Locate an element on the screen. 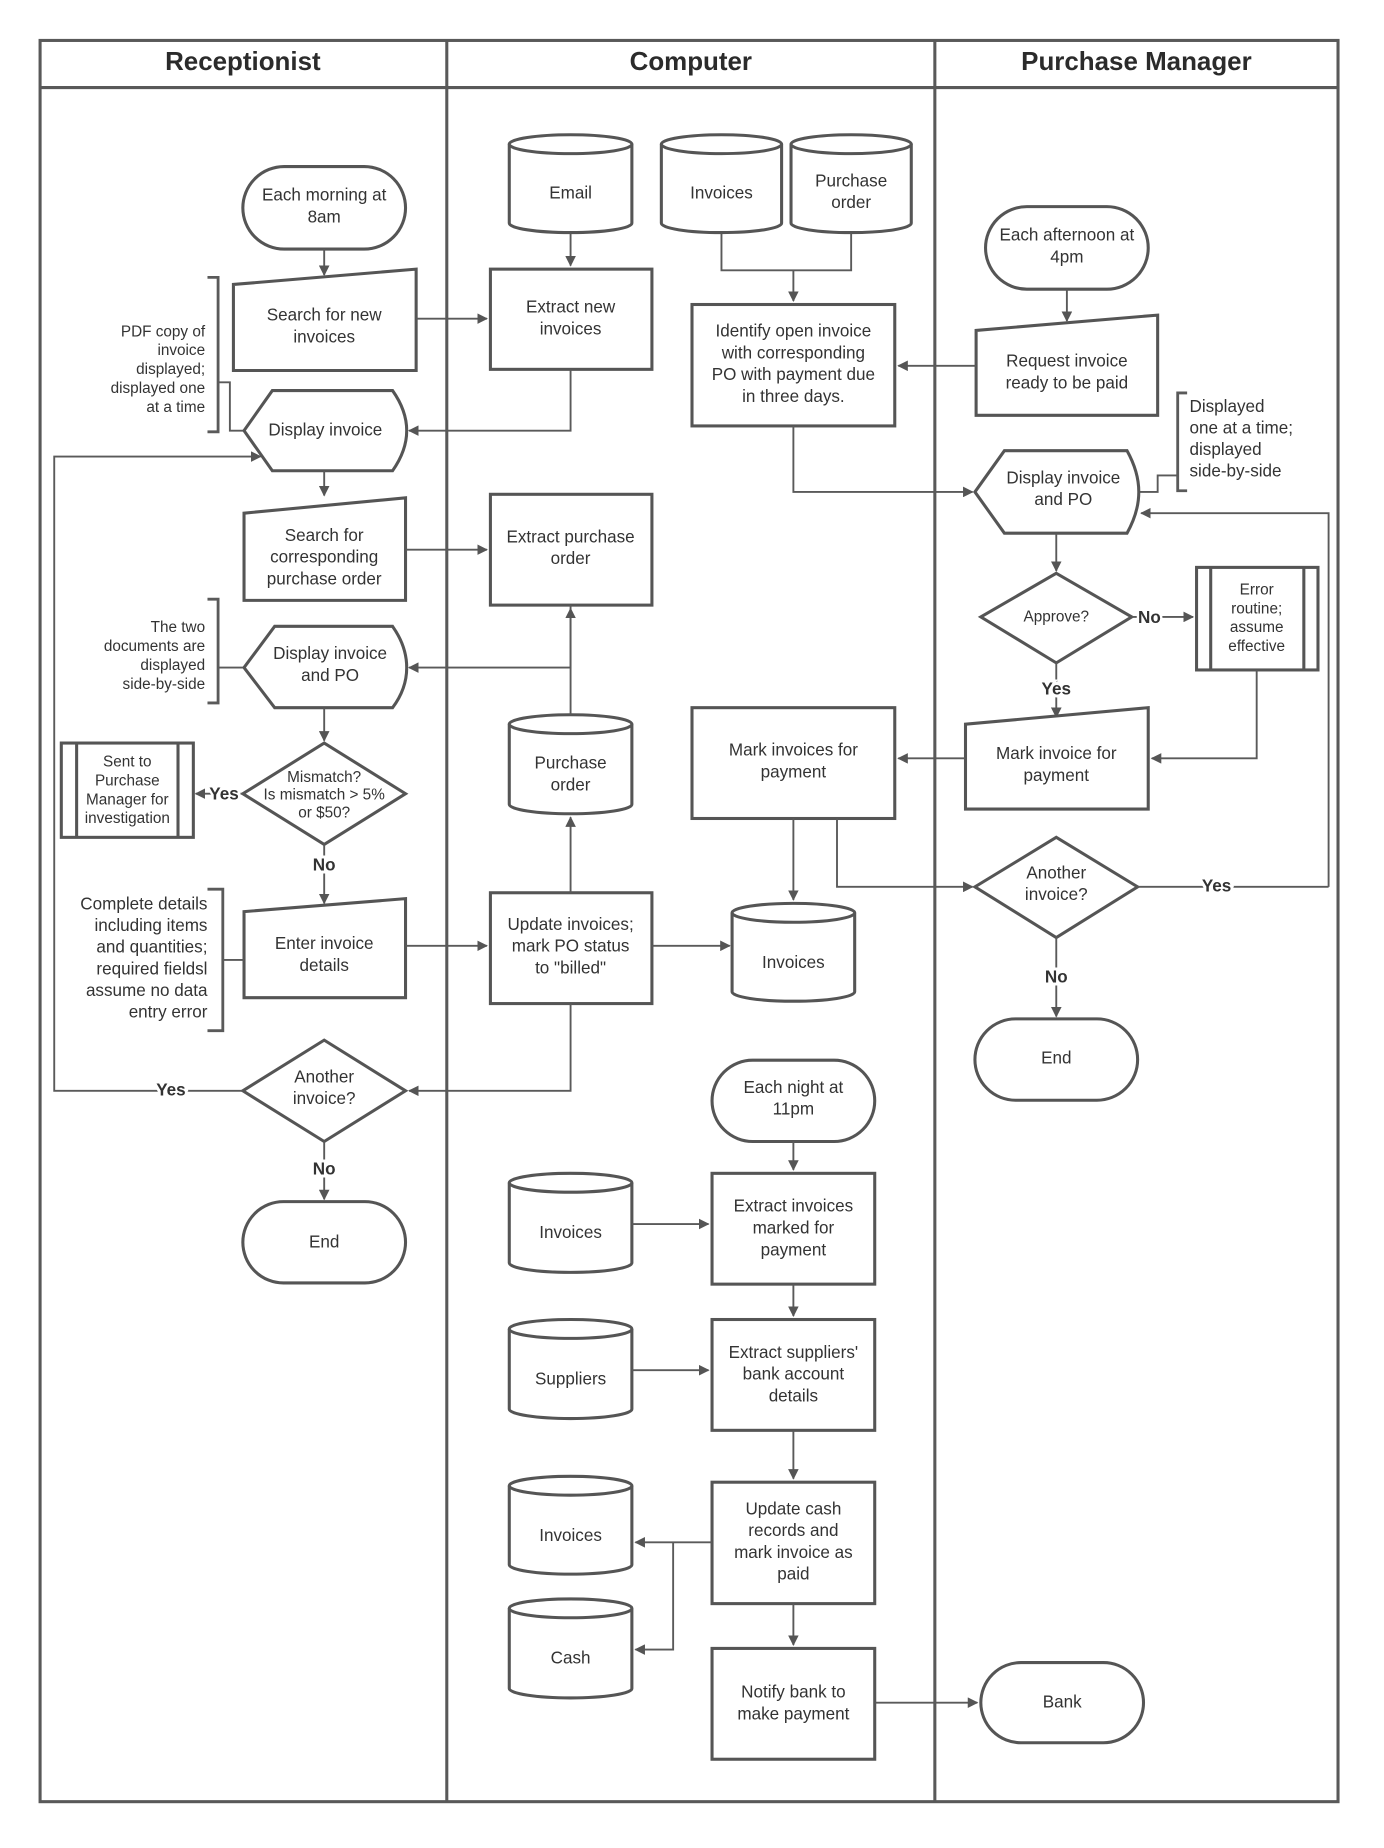  label-line: Extract invoices is located at coordinates (794, 1206).